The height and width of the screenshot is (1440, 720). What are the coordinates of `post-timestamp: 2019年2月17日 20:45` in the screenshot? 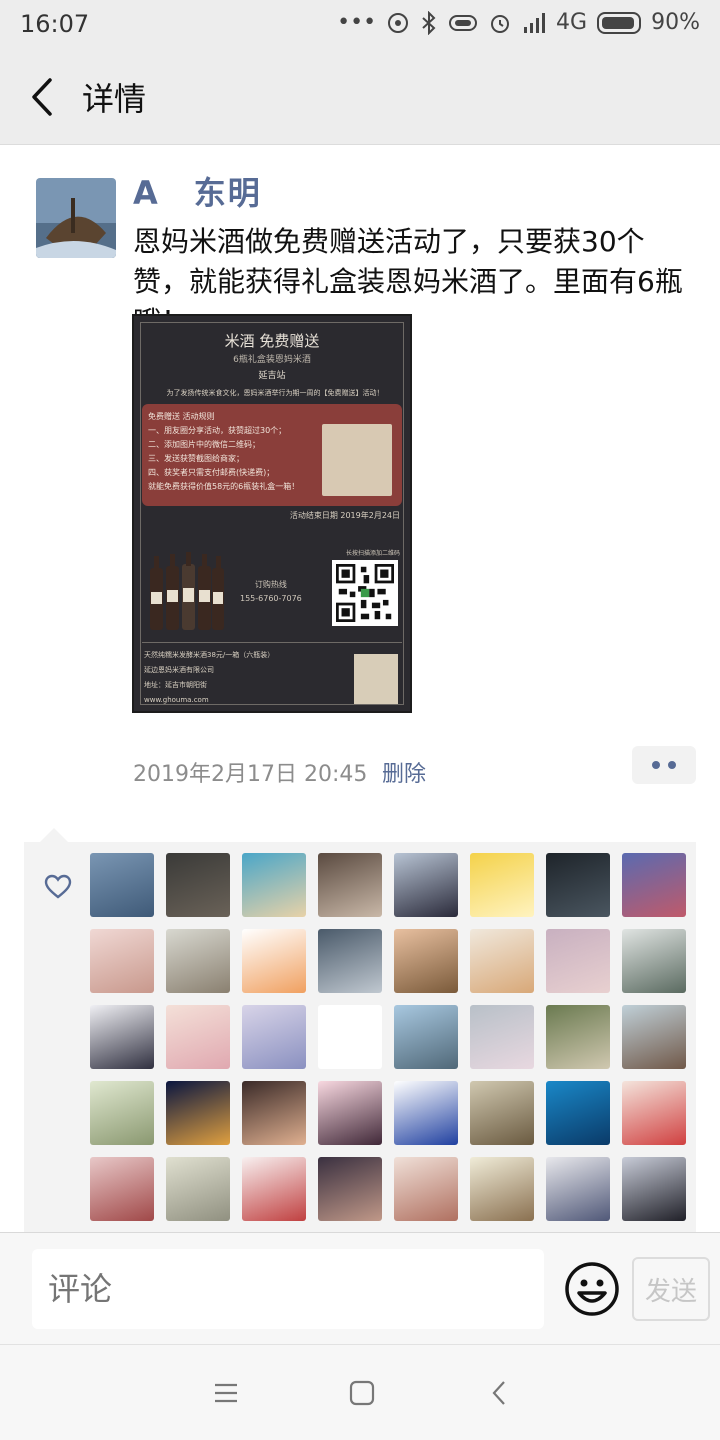 It's located at (250, 774).